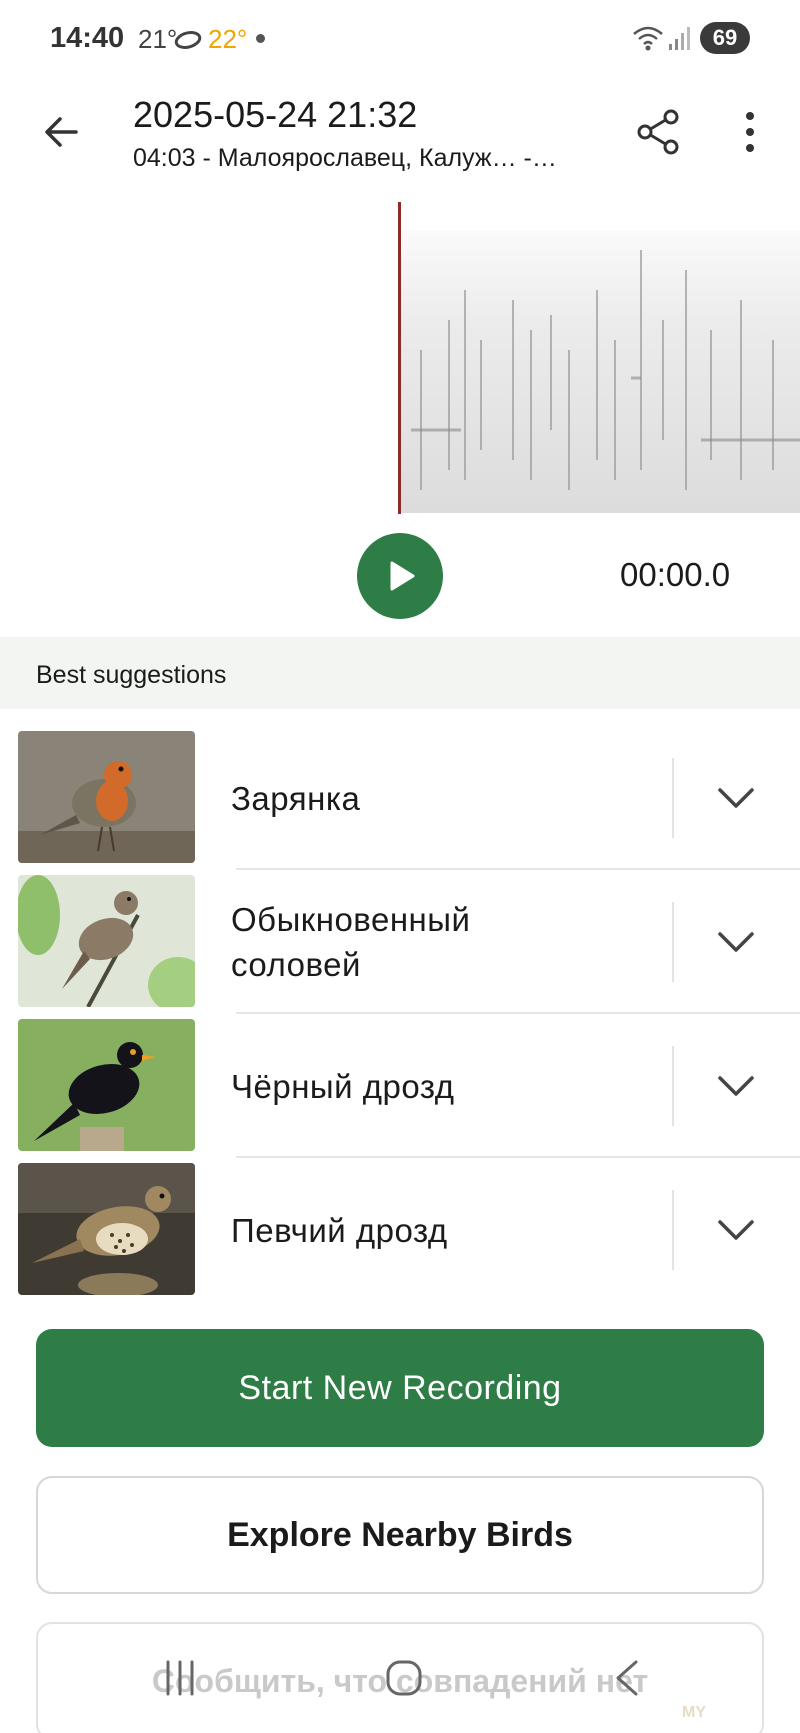 The width and height of the screenshot is (800, 1733). Describe the element at coordinates (725, 38) in the screenshot. I see `battery-icon: 69` at that location.